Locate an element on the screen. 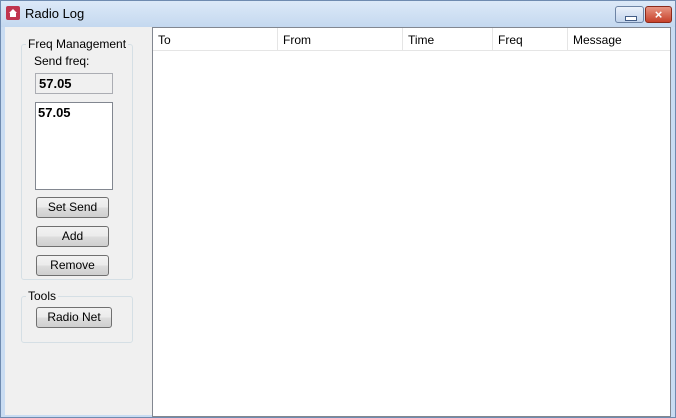  freq-list: 57.05 is located at coordinates (74, 146).